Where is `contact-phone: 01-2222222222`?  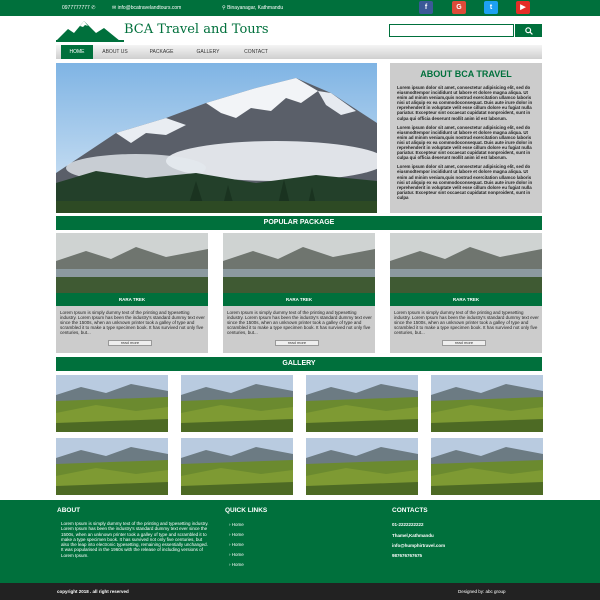
contact-phone: 01-2222222222 is located at coordinates (408, 524).